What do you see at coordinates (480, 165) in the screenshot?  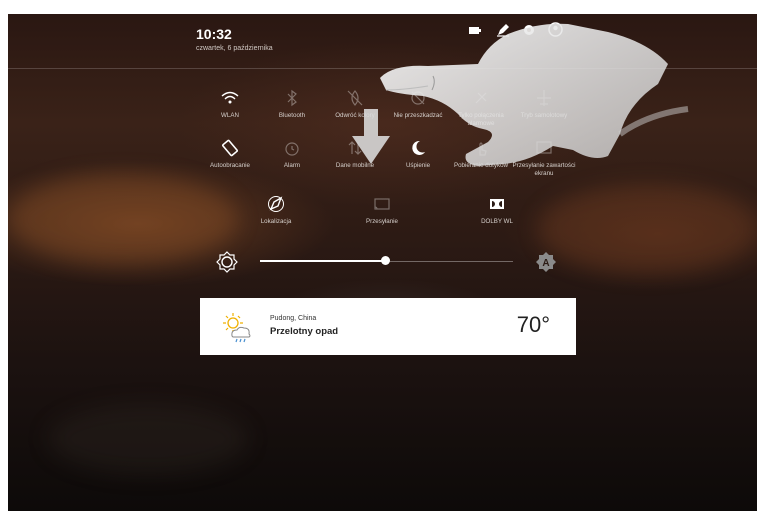 I see `tile-label: Pobieranie dotyków` at bounding box center [480, 165].